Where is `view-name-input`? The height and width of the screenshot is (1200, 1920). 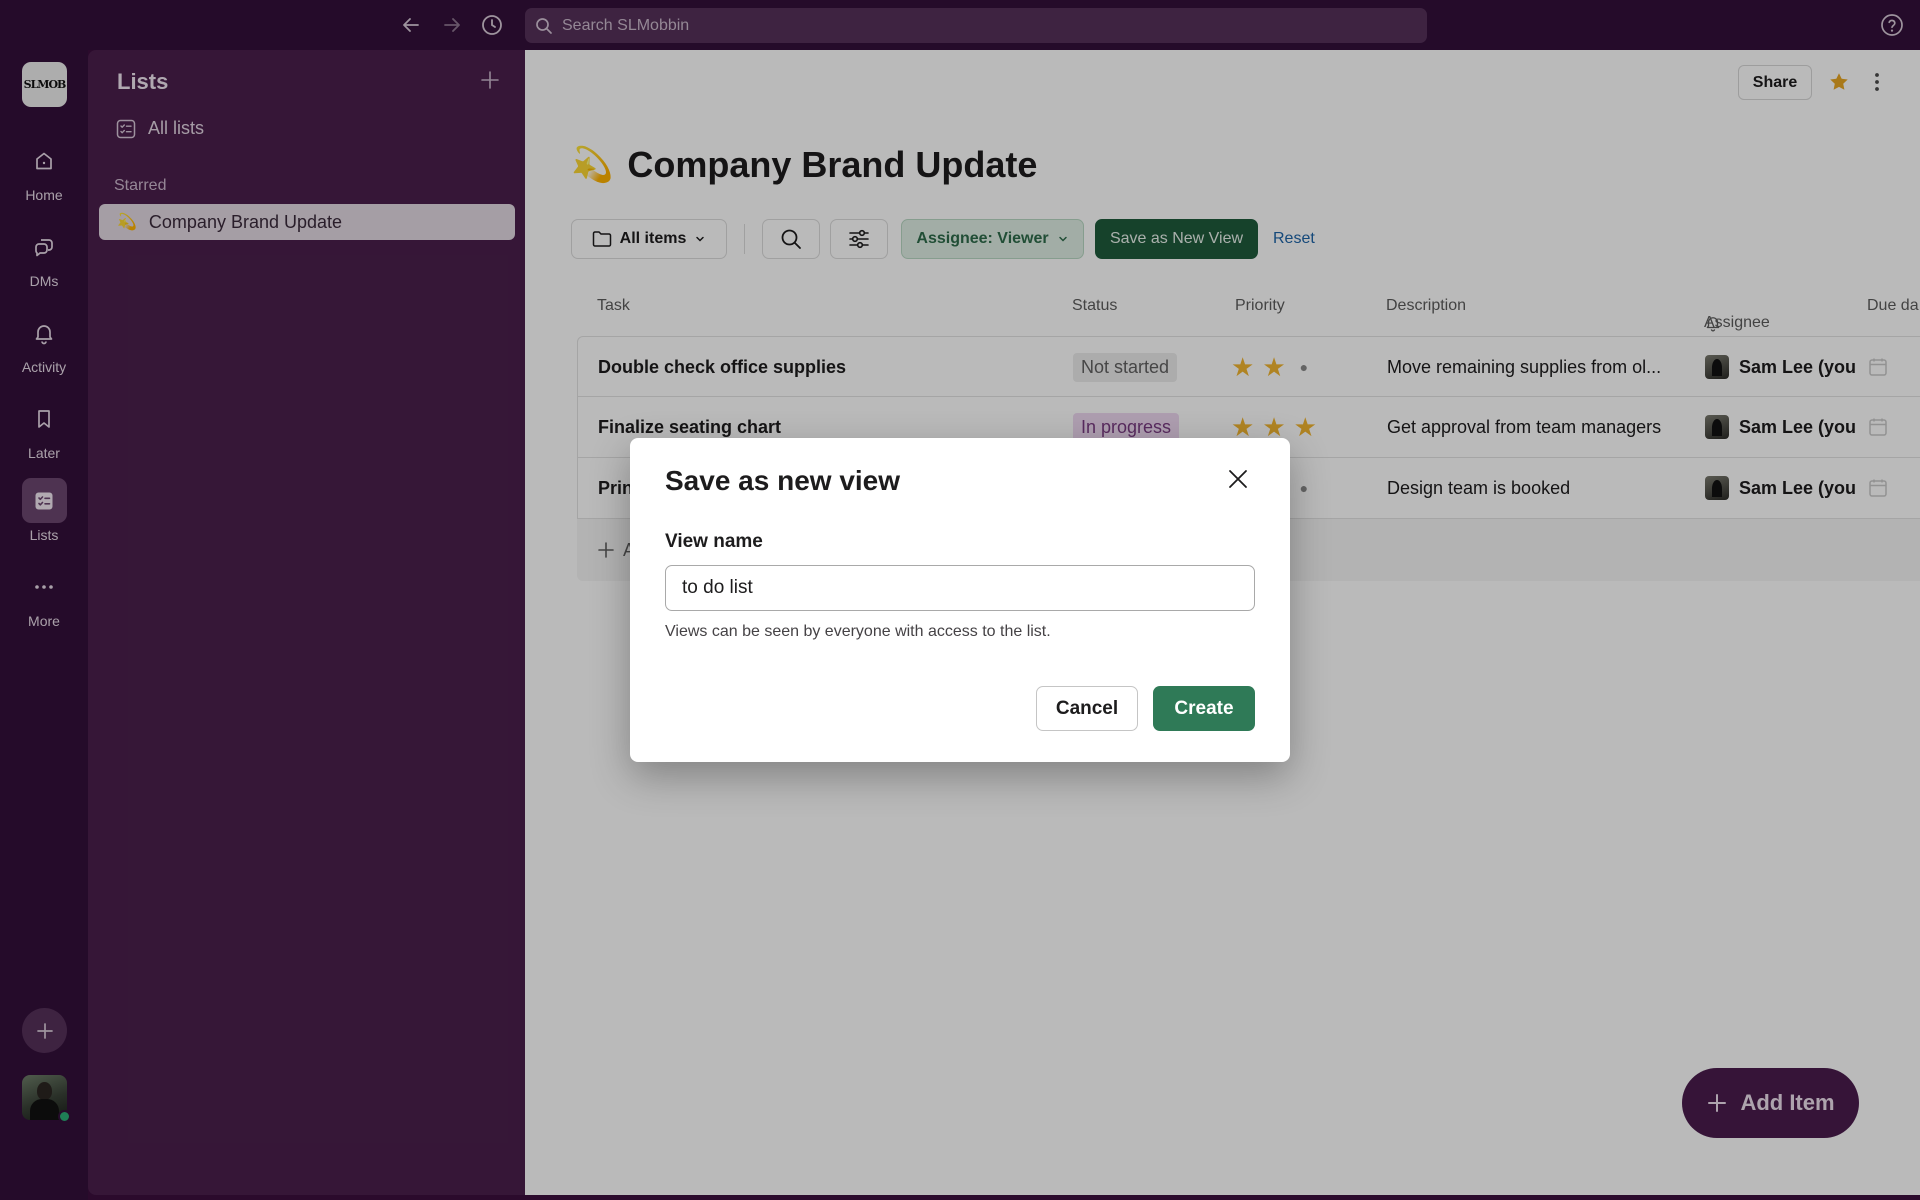 view-name-input is located at coordinates (960, 588).